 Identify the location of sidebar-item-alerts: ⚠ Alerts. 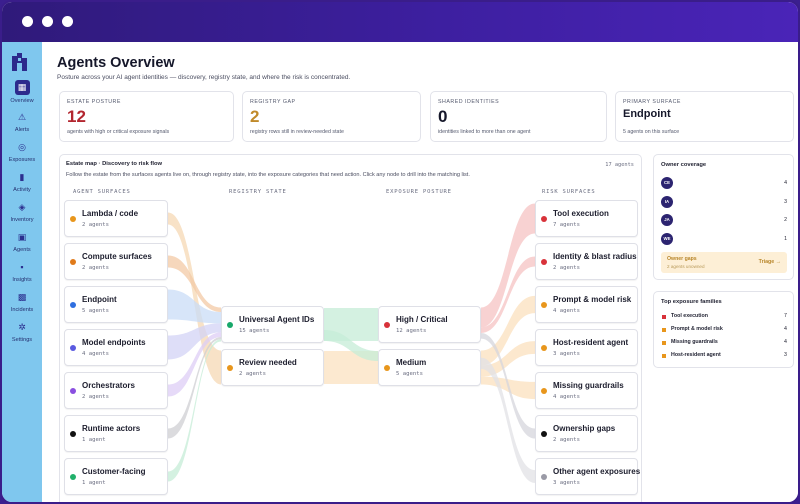
(22, 125).